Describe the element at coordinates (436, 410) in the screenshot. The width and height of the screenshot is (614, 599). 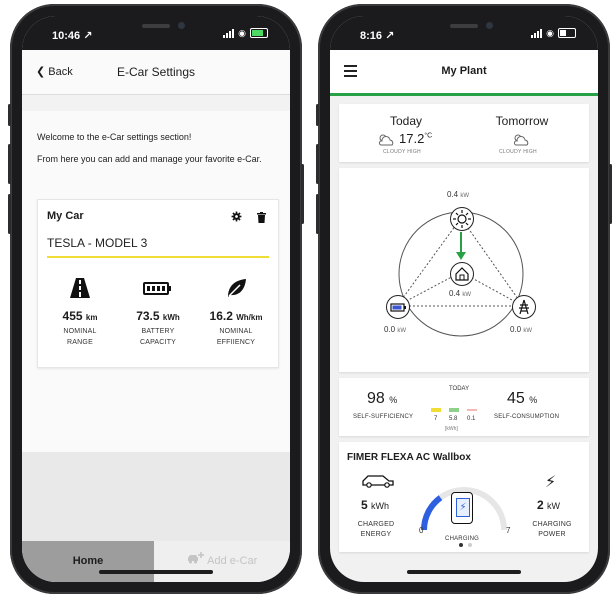
I see `bar-produced` at that location.